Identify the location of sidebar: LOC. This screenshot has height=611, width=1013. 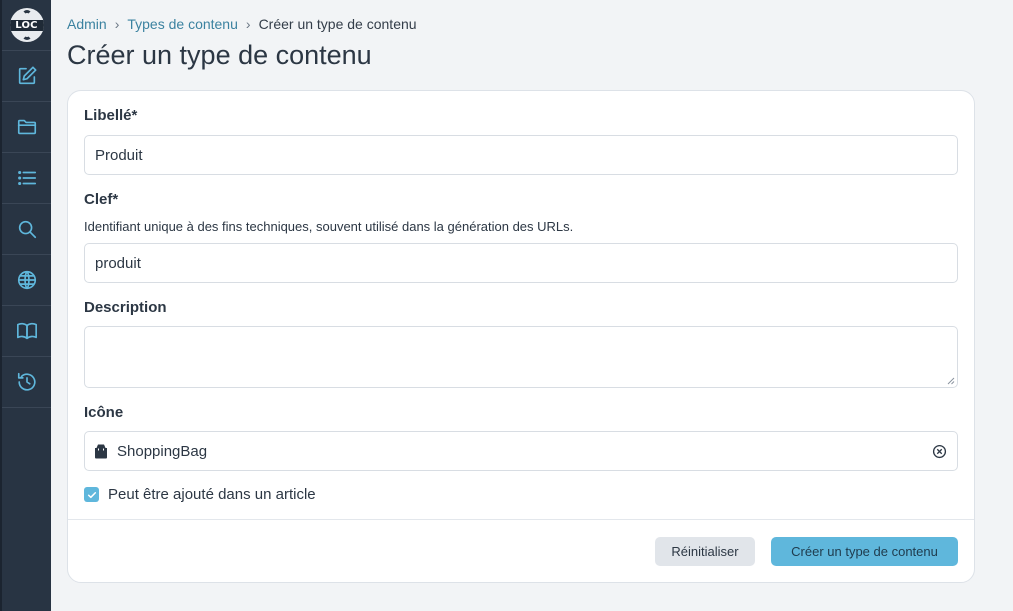
(25, 305).